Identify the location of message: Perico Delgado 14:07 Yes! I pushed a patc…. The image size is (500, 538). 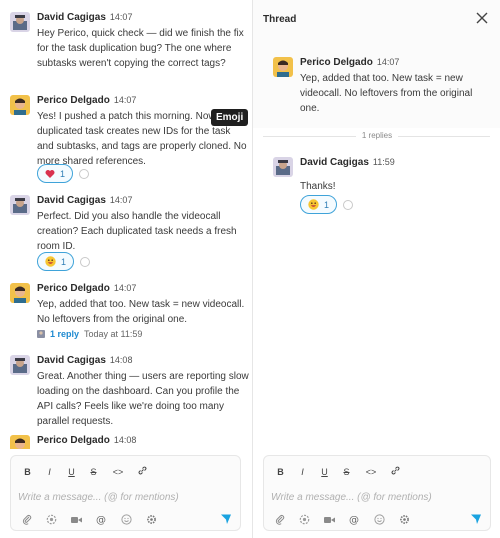
(128, 140).